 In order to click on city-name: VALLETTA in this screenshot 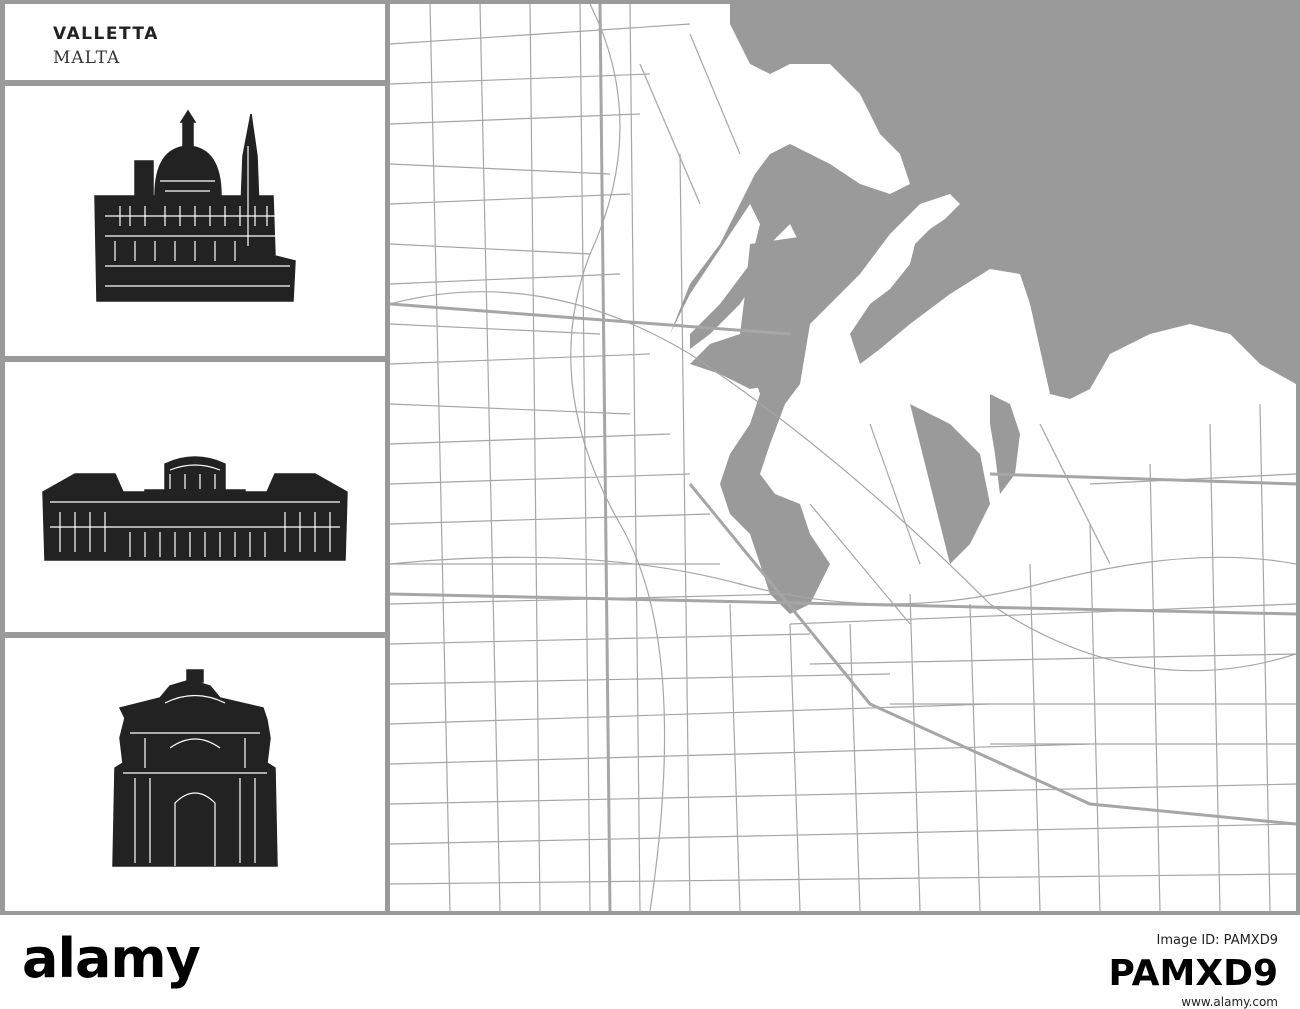, I will do `click(106, 34)`.